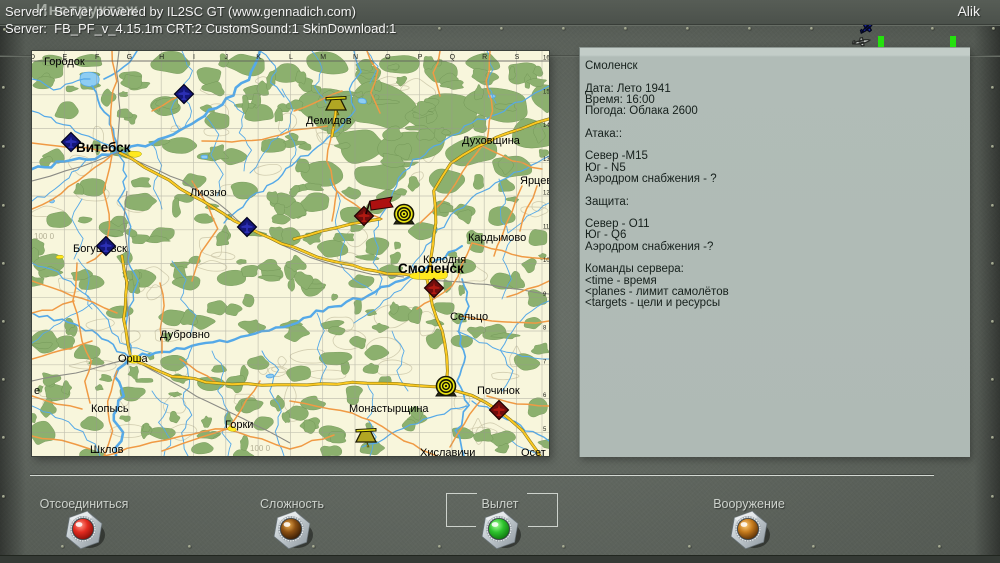  I want to click on map-grid-letter: K, so click(258, 57).